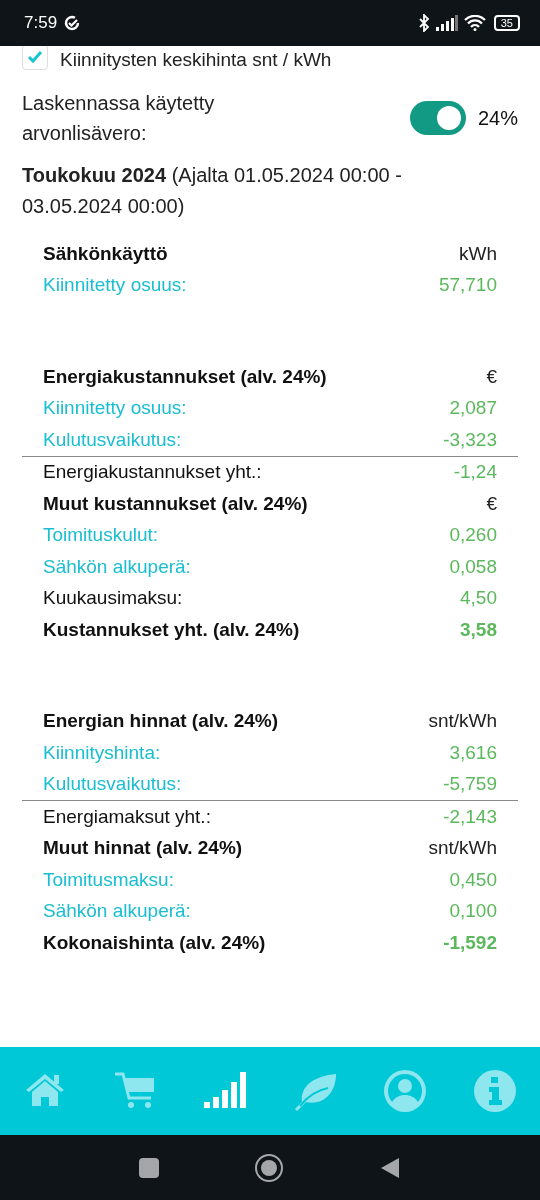  I want to click on total-value: 3,58, so click(478, 629).